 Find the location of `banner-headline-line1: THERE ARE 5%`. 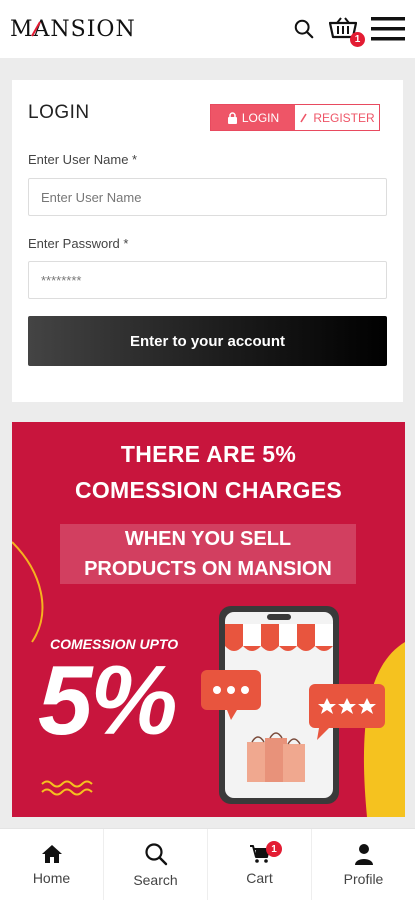

banner-headline-line1: THERE ARE 5% is located at coordinates (208, 454).